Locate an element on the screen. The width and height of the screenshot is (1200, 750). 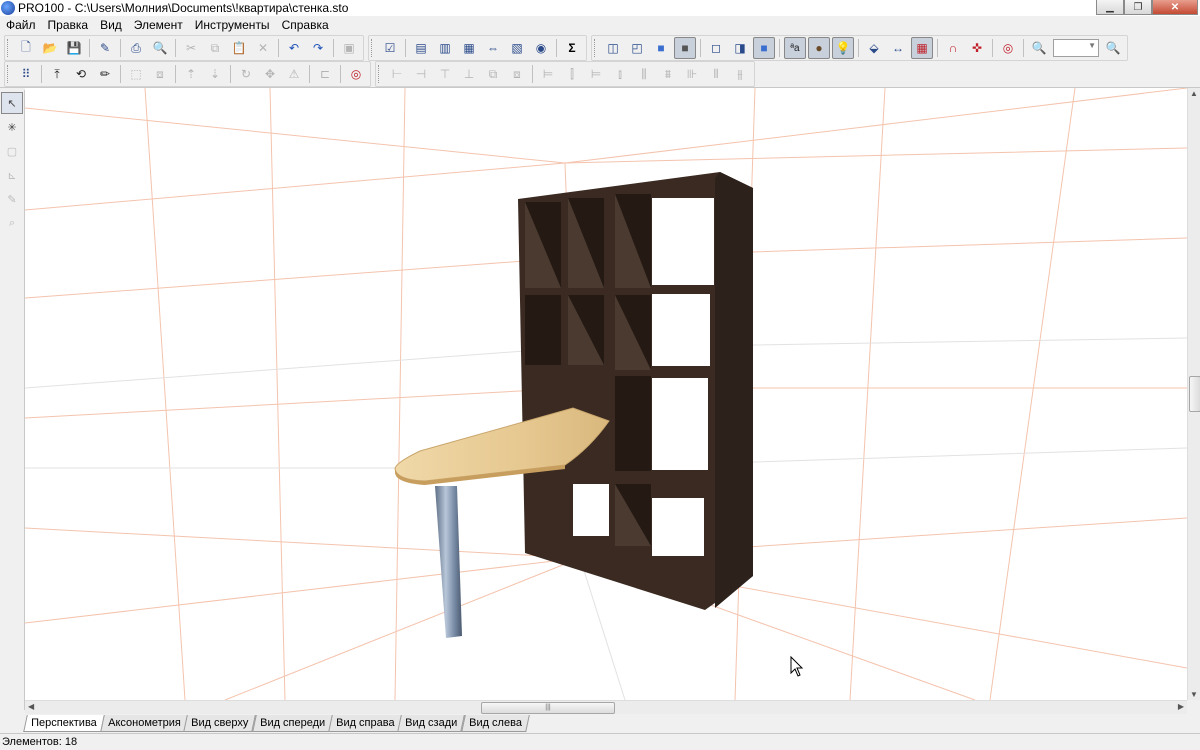
distribute-7-icon: ⊪ is located at coordinates (692, 74).